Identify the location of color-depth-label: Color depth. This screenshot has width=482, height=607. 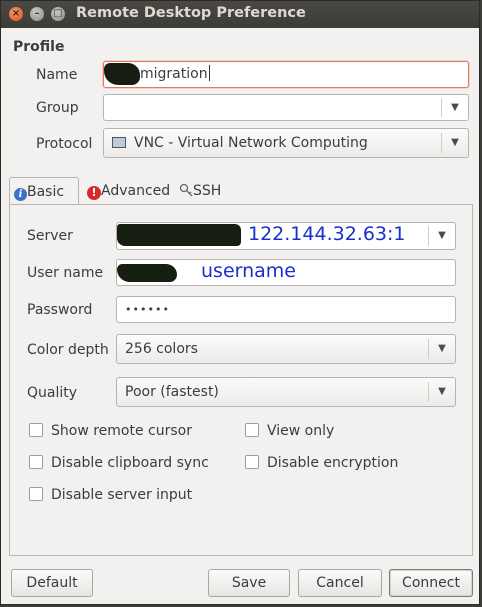
(68, 350).